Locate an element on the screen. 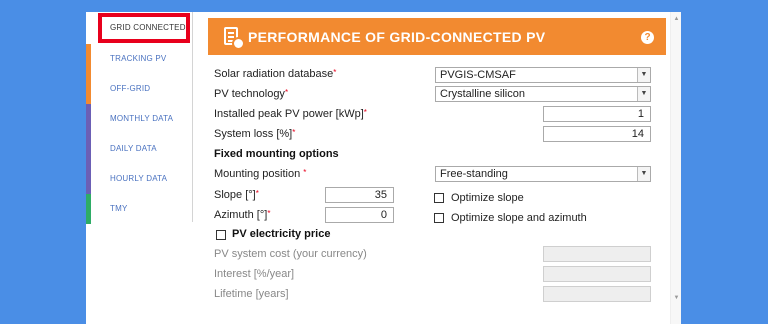 The width and height of the screenshot is (768, 324). radiation-db-select: PVGIS-CMSAF ▼ is located at coordinates (543, 75).